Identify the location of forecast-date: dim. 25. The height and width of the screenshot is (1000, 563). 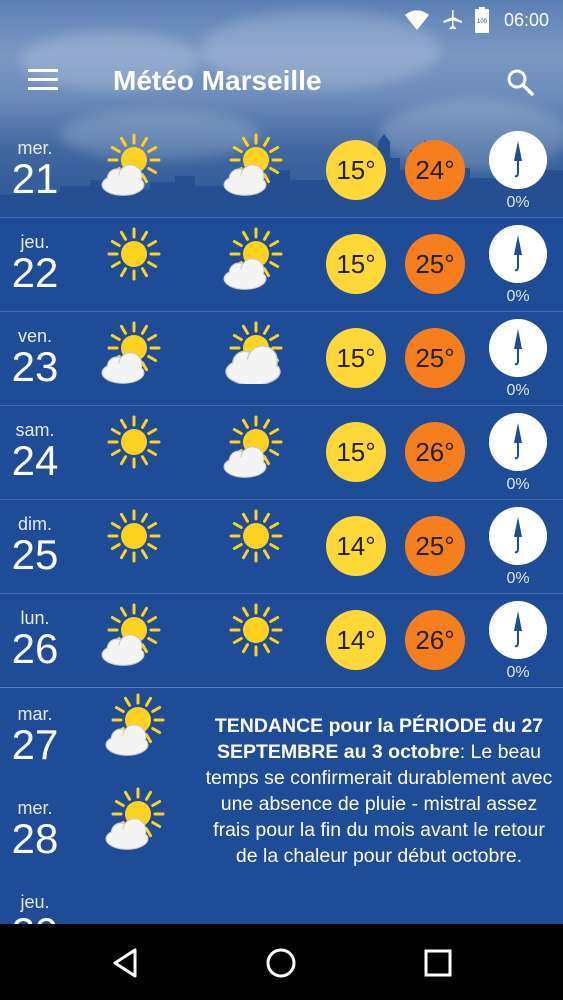
(35, 546).